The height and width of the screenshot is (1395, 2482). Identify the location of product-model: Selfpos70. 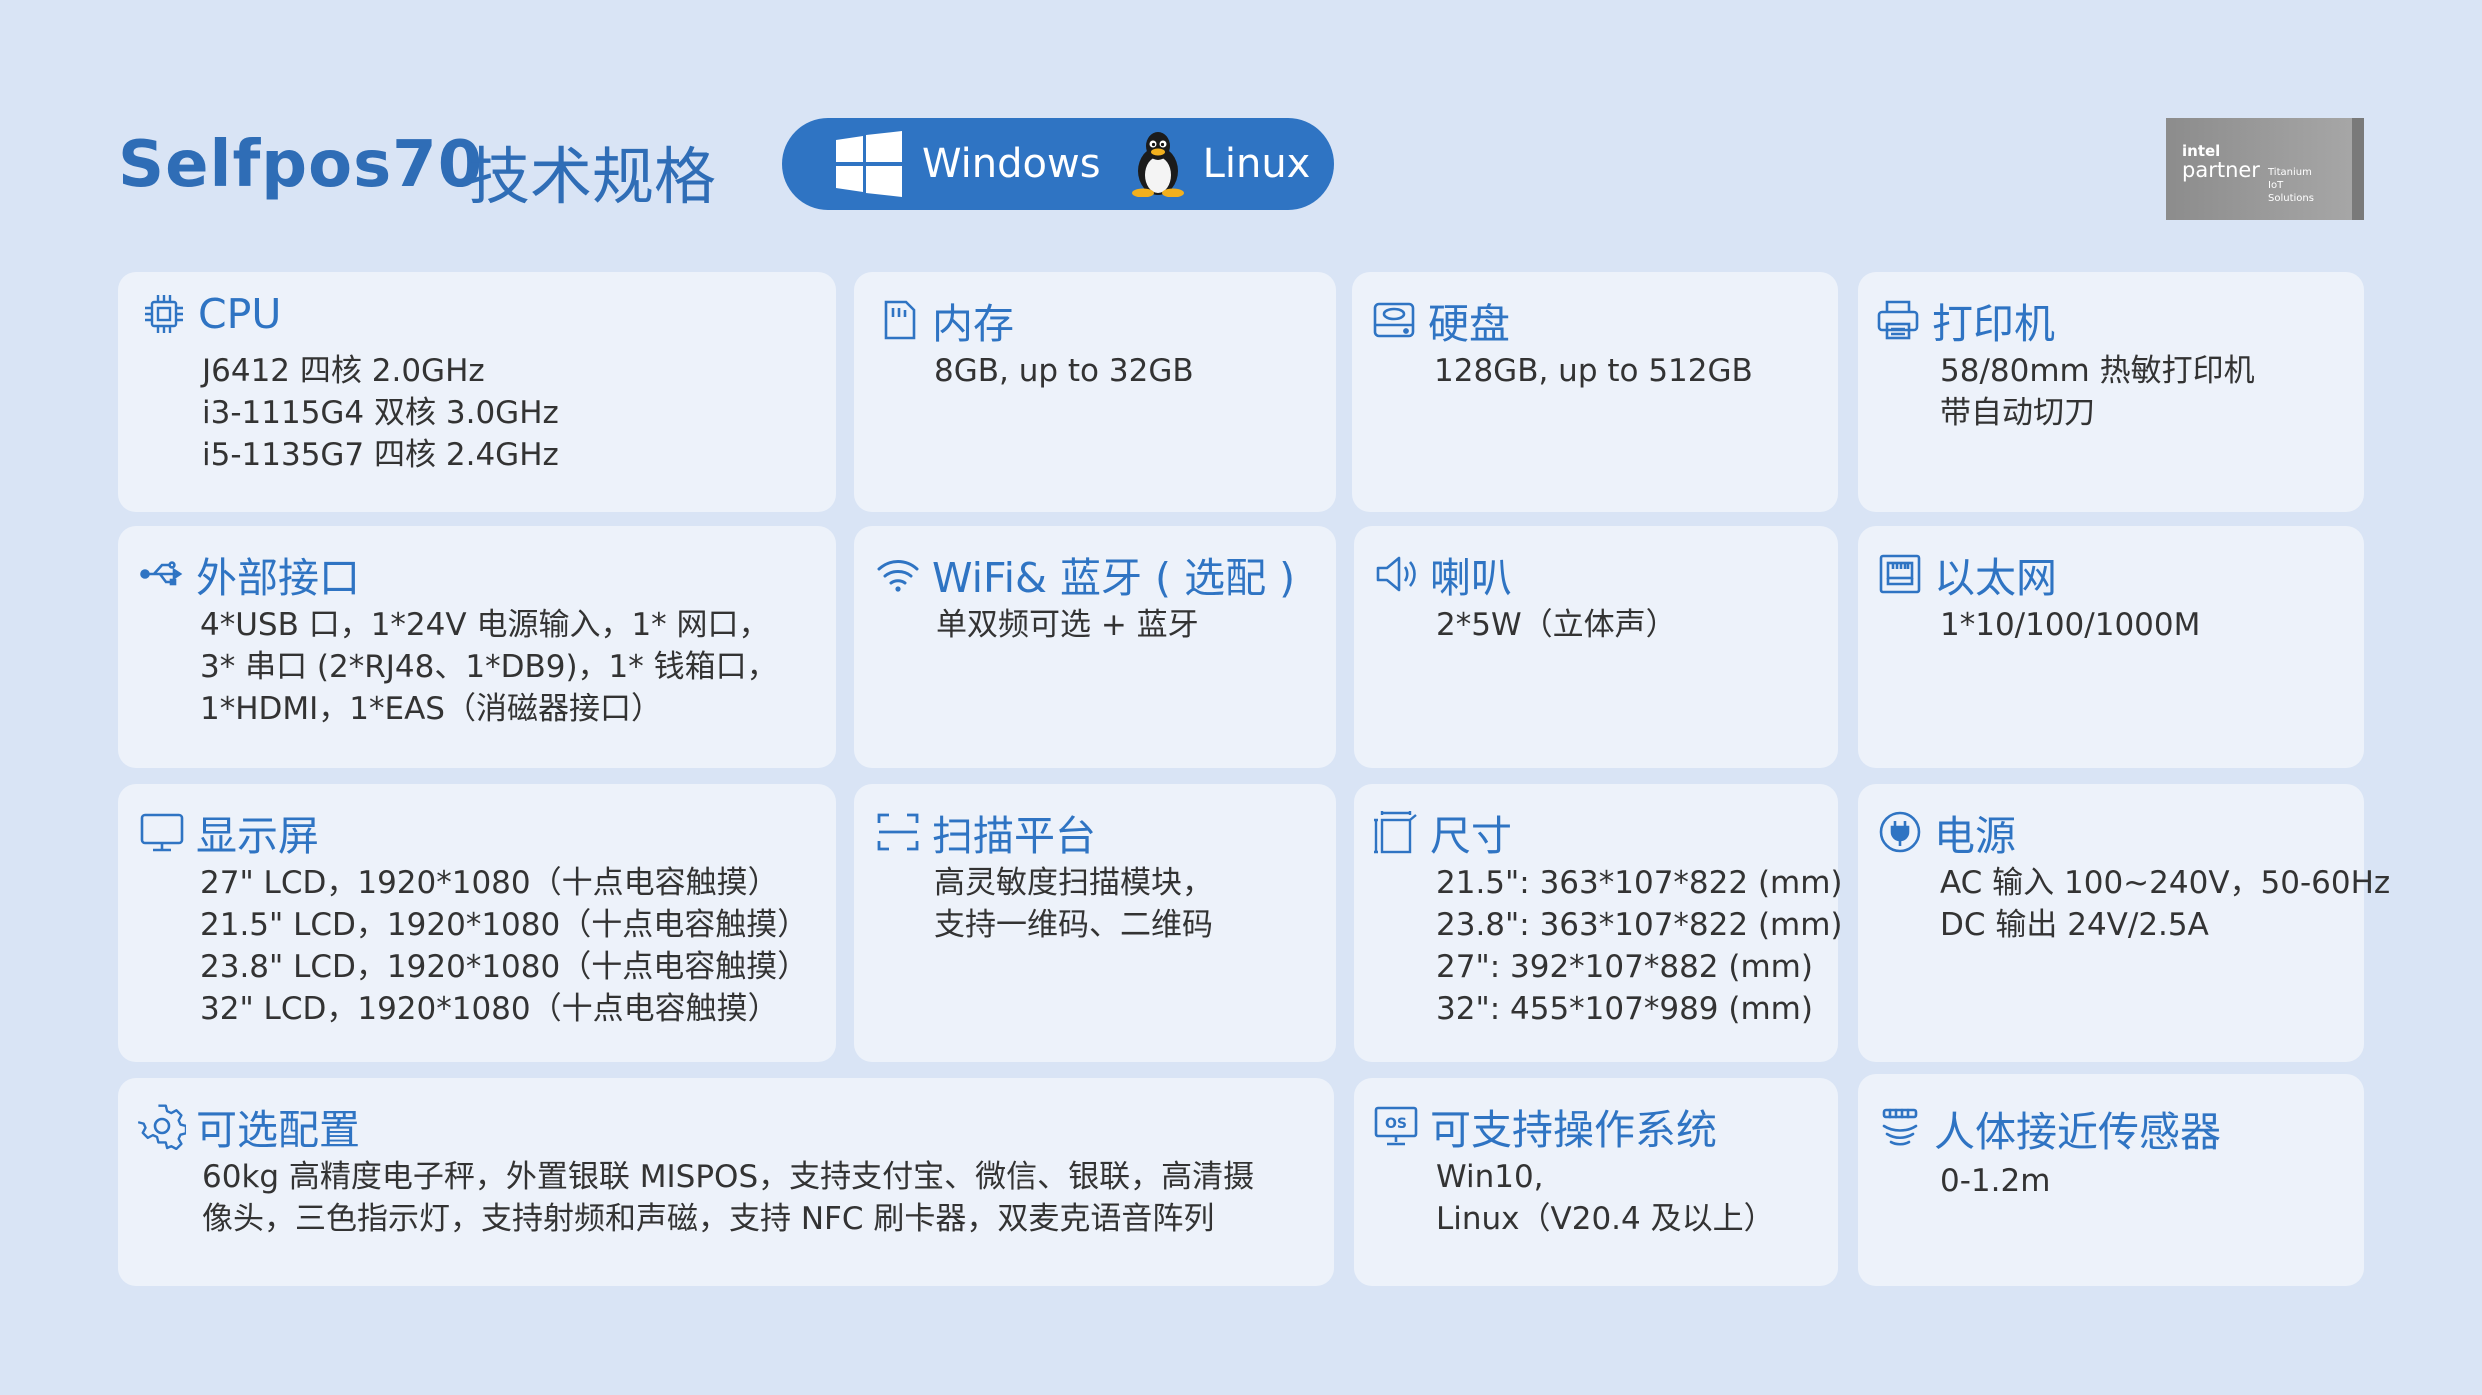
(301, 165).